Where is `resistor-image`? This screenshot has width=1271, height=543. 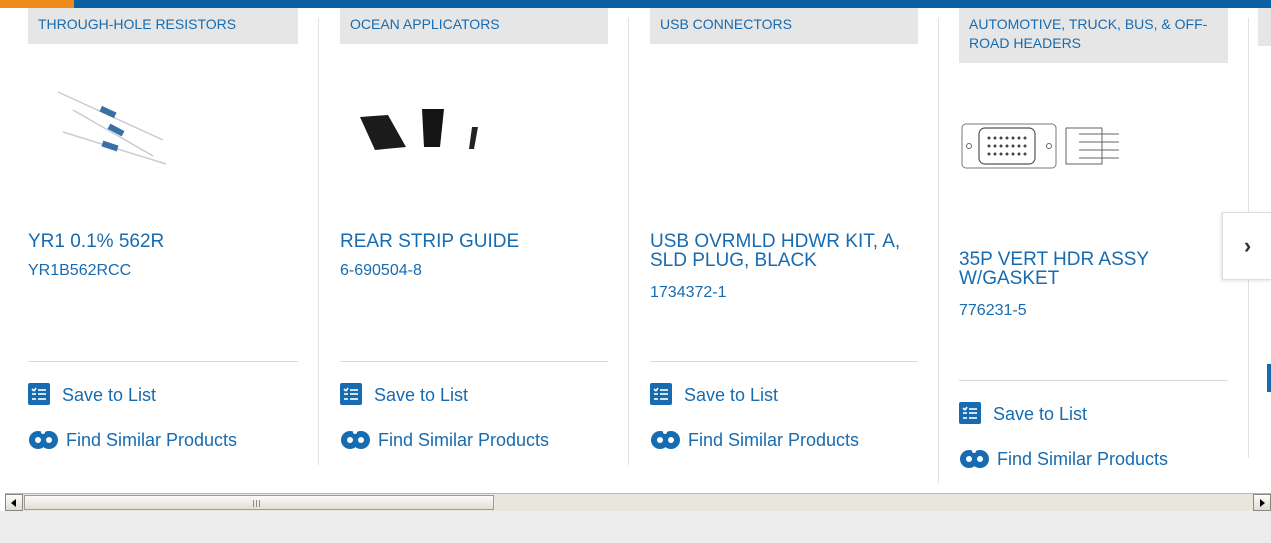 resistor-image is located at coordinates (112, 128).